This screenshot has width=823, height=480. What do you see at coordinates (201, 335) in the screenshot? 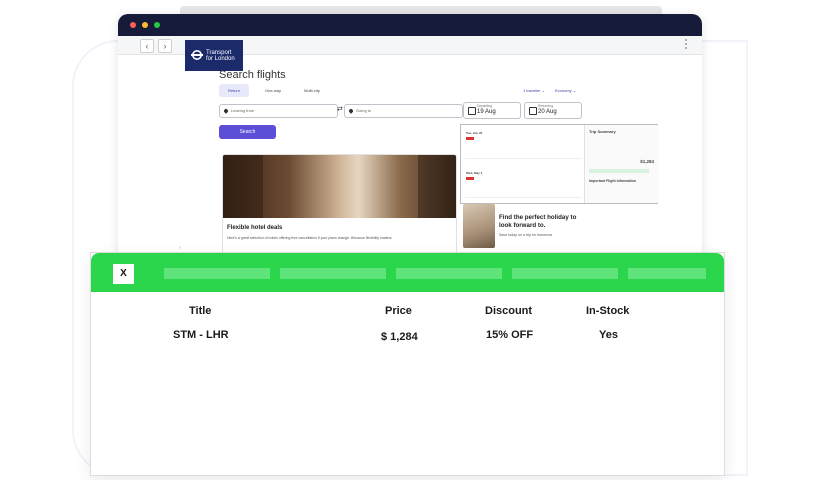
I see `cell-title: STM - LHR` at bounding box center [201, 335].